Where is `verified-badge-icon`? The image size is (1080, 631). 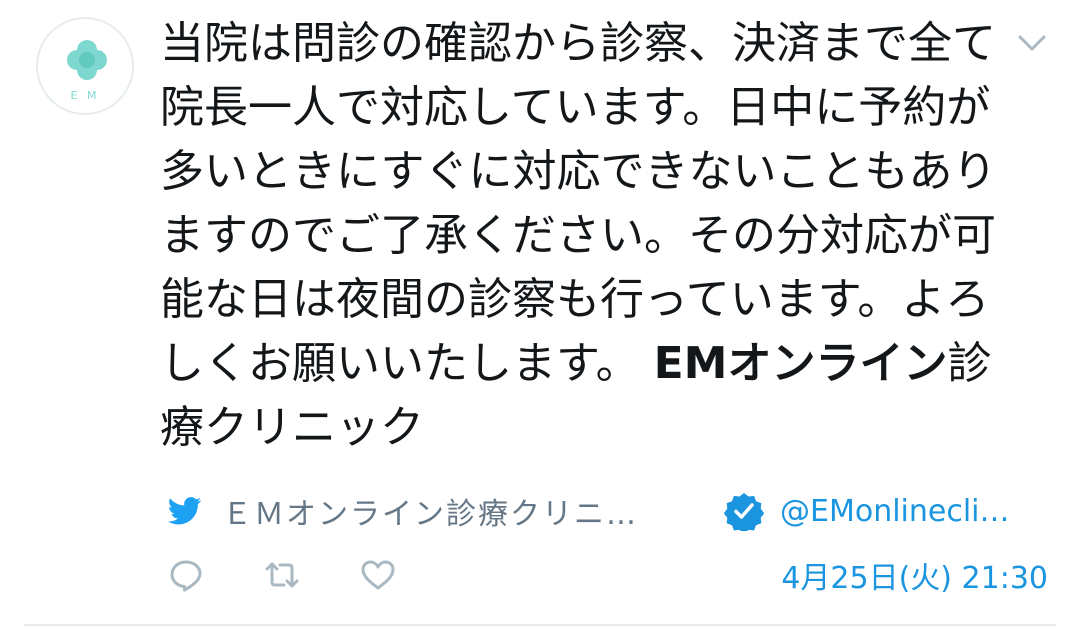
verified-badge-icon is located at coordinates (744, 512).